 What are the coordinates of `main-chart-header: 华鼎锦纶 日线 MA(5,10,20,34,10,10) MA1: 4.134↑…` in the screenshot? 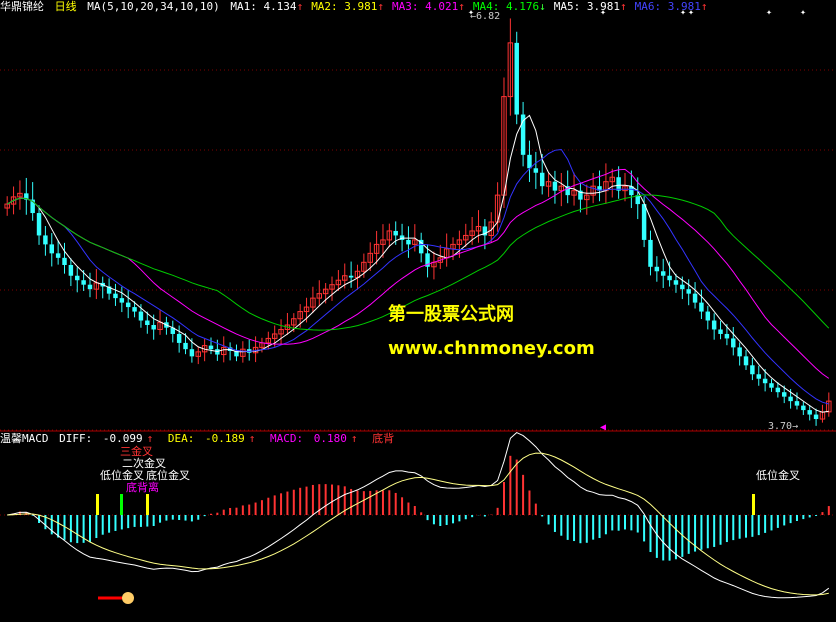 It's located at (359, 7).